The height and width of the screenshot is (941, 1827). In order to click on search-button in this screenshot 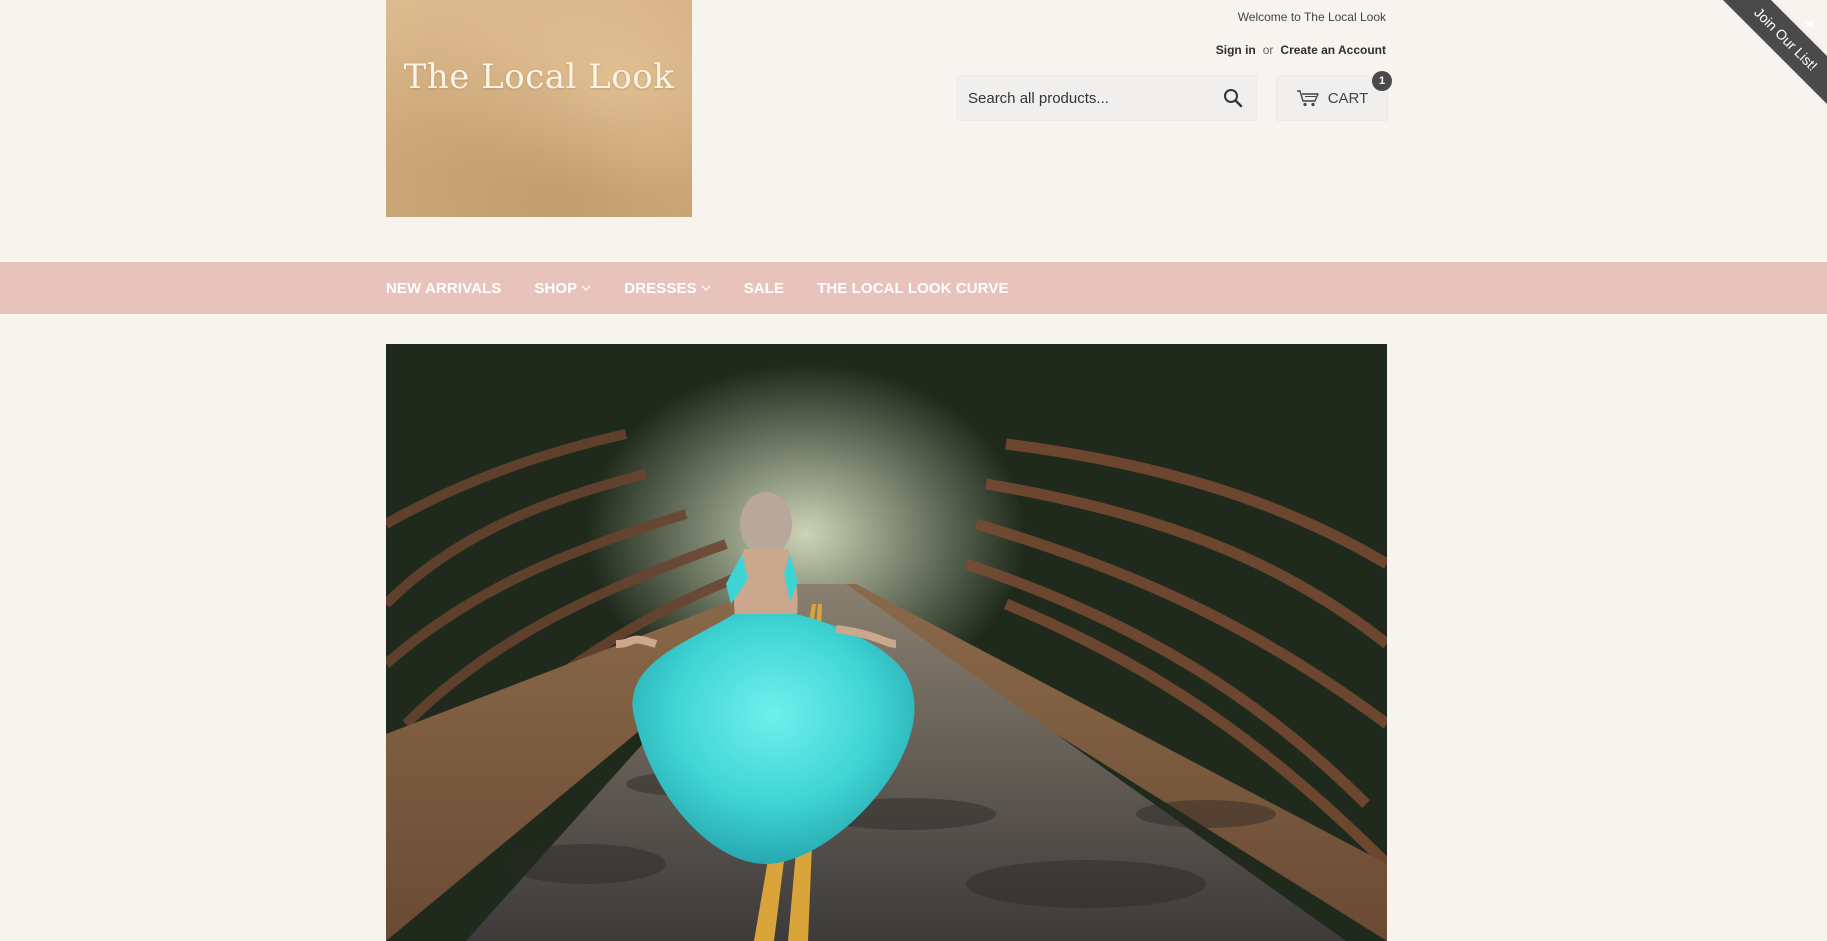, I will do `click(1233, 98)`.